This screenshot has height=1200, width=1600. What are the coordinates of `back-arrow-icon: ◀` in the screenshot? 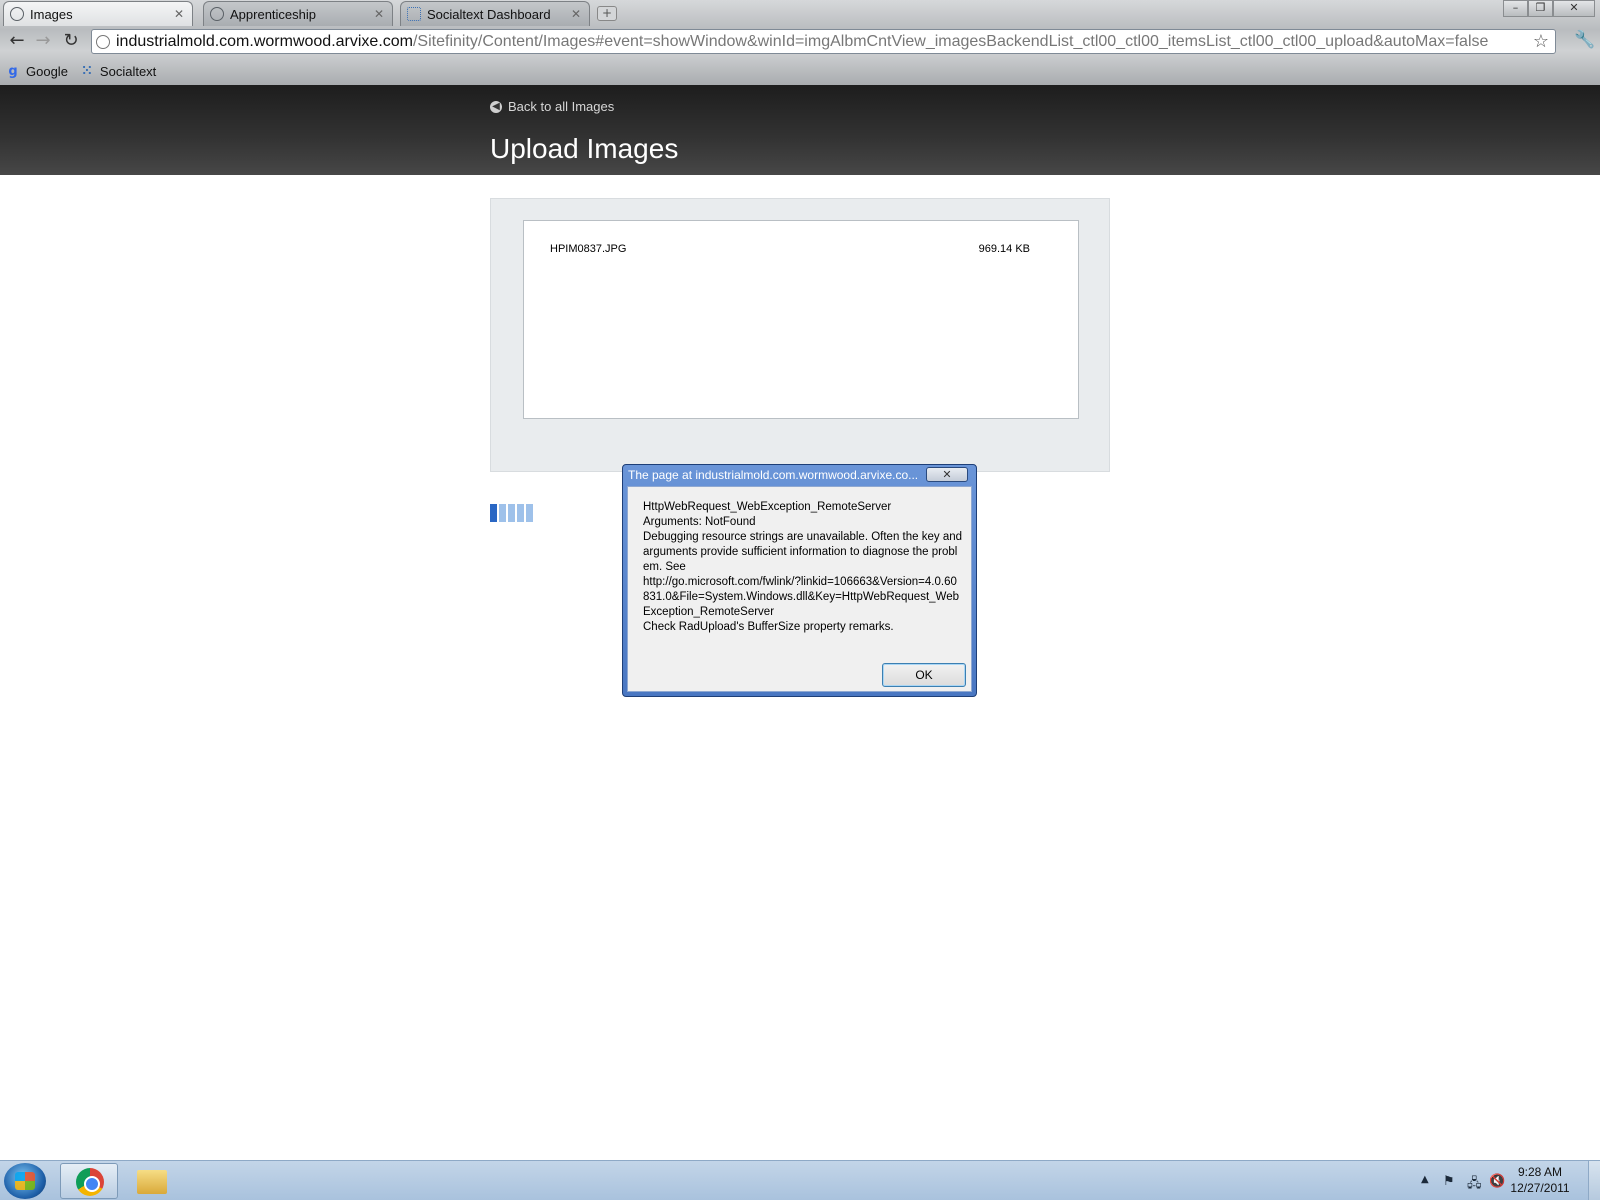 It's located at (496, 106).